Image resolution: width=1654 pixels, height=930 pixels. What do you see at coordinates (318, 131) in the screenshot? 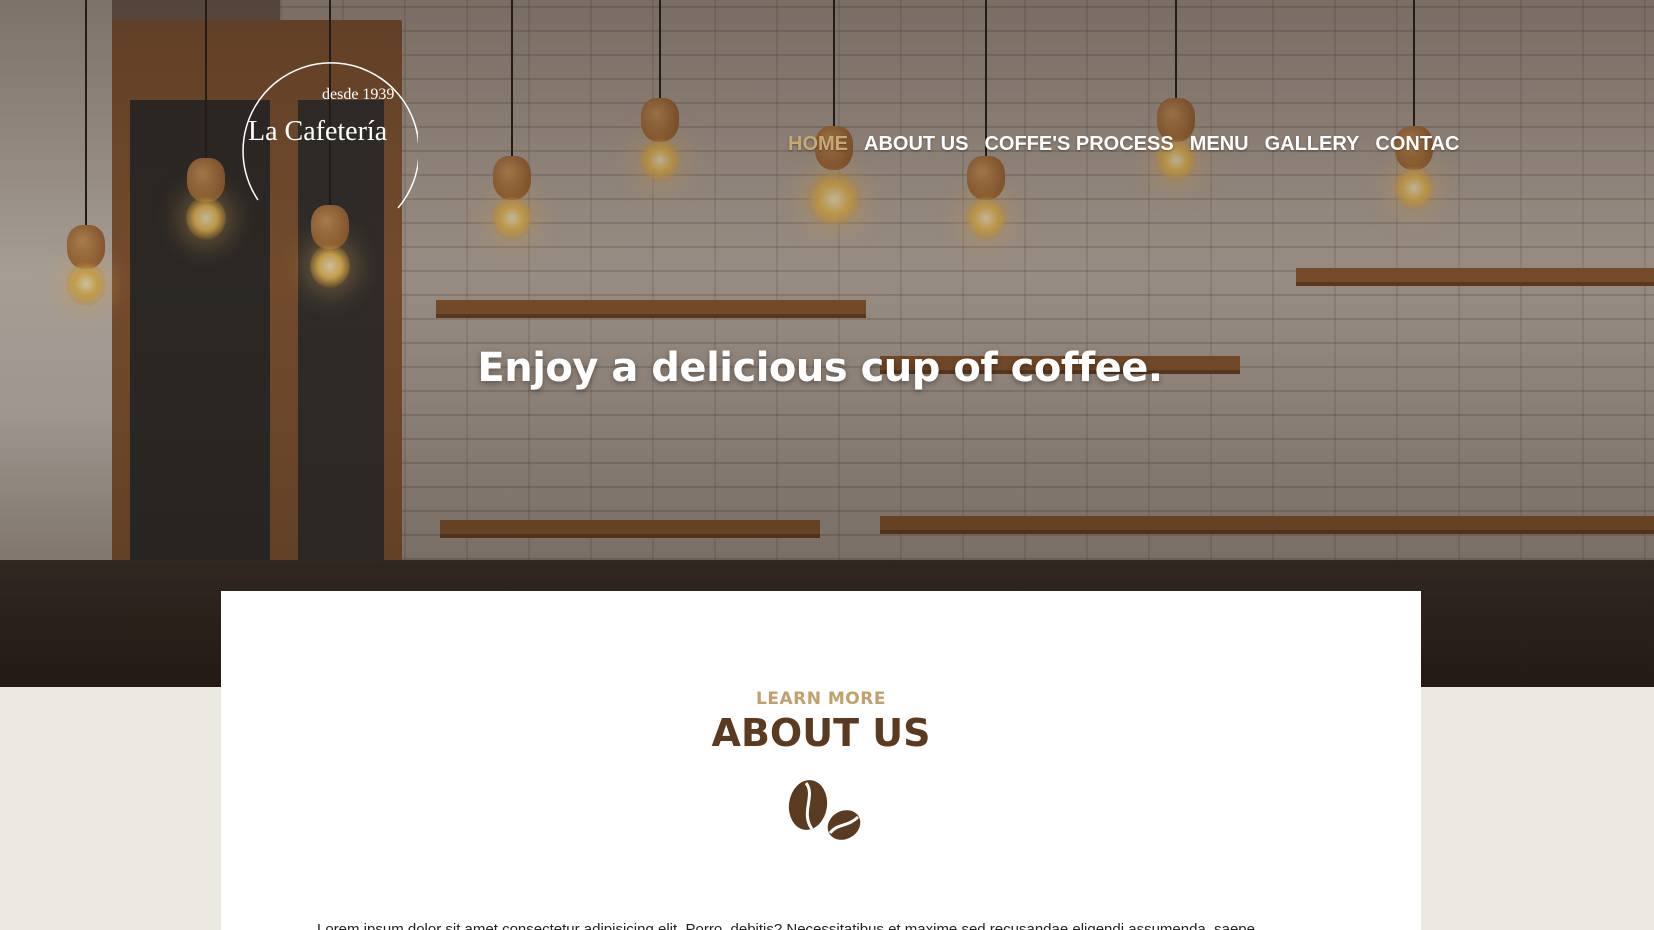
I see `logo-name-text: La Cafetería` at bounding box center [318, 131].